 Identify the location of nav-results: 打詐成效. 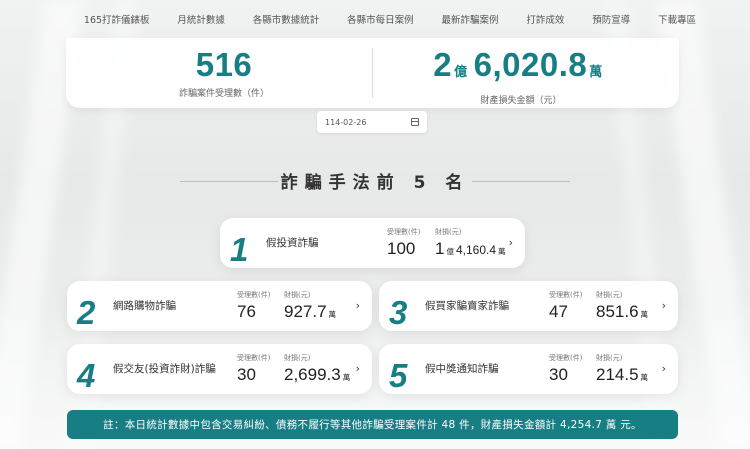
(545, 19).